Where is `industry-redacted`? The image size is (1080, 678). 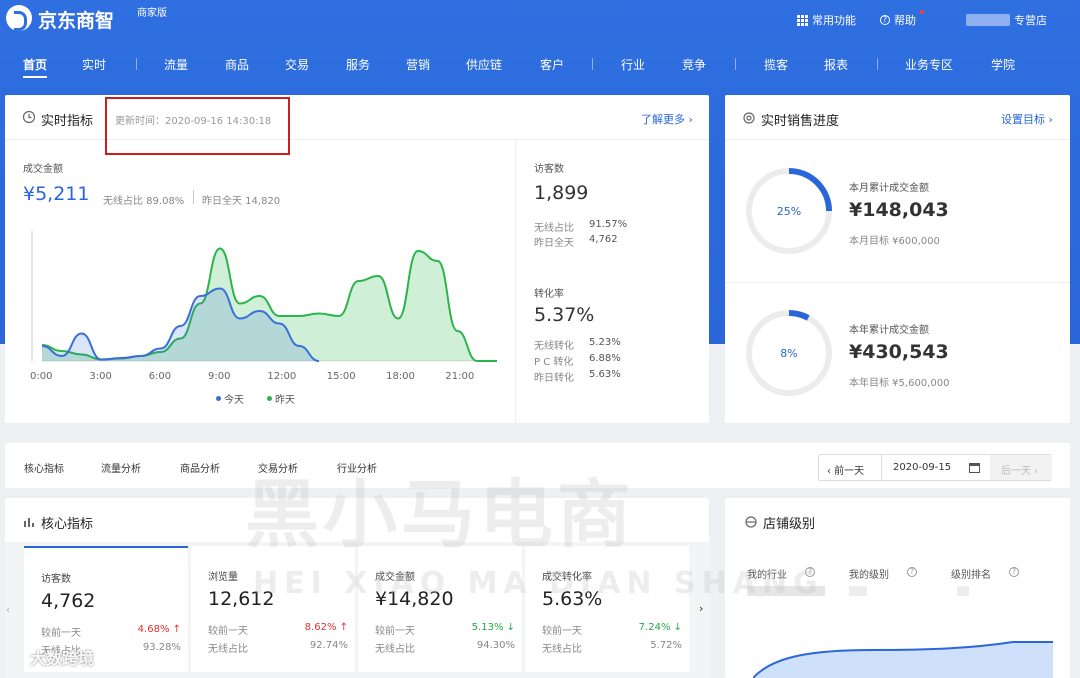 industry-redacted is located at coordinates (786, 591).